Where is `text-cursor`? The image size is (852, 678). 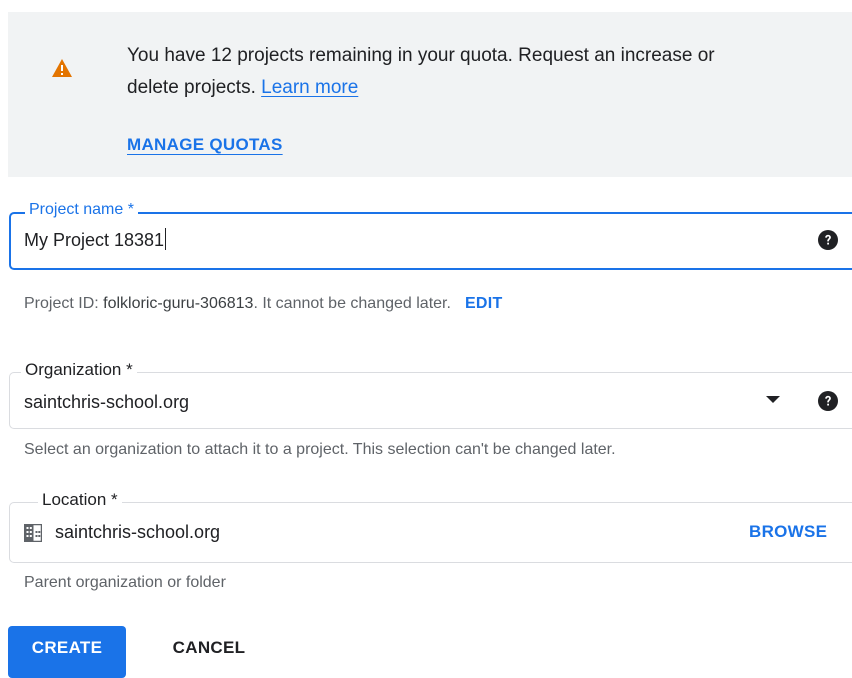 text-cursor is located at coordinates (166, 239).